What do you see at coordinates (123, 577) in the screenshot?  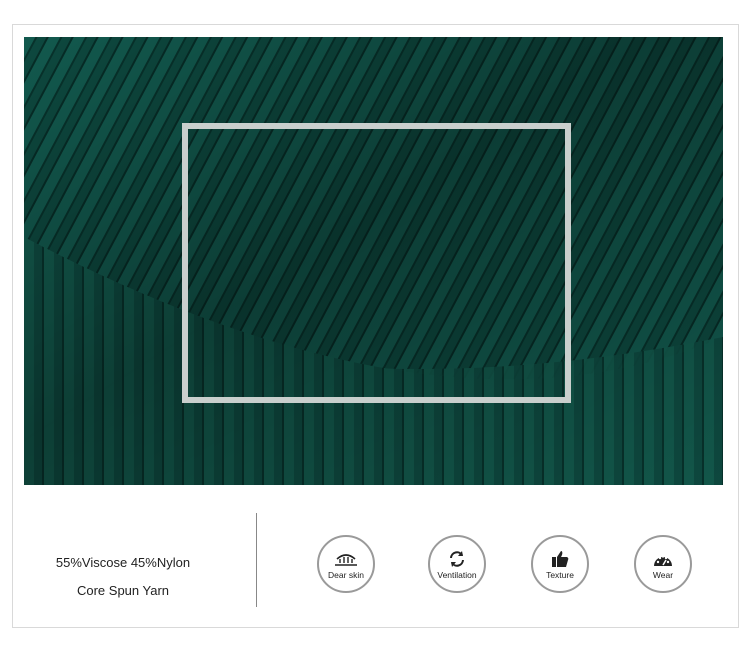 I see `material-info: 55%Viscose 45%Nylon Core Spun Yarn` at bounding box center [123, 577].